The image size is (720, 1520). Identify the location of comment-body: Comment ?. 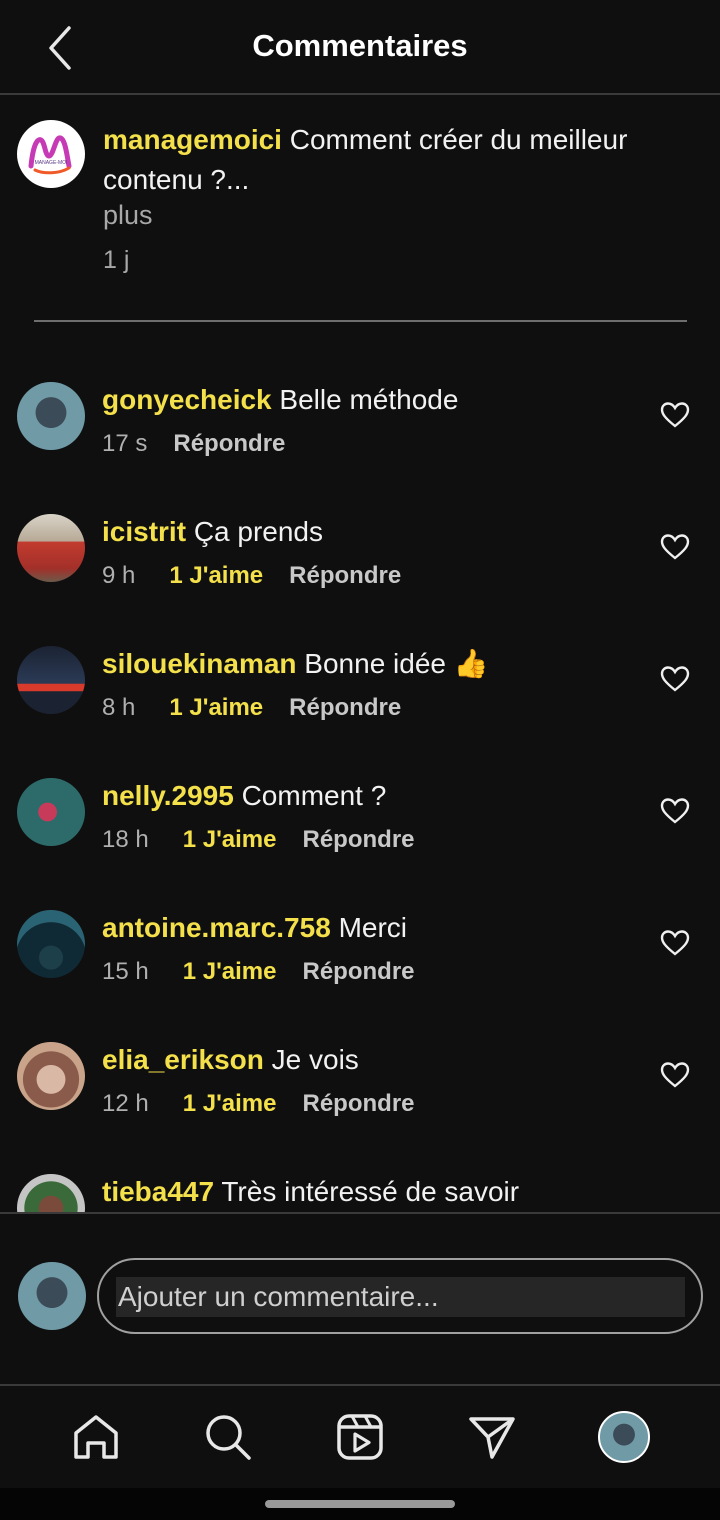
(314, 795).